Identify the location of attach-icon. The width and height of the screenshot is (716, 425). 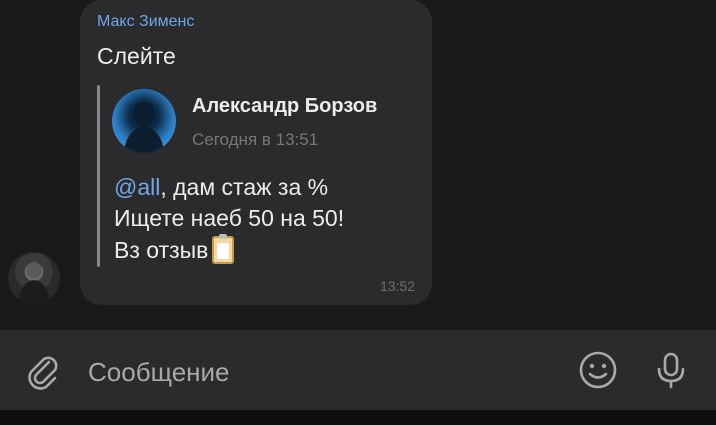
(42, 370).